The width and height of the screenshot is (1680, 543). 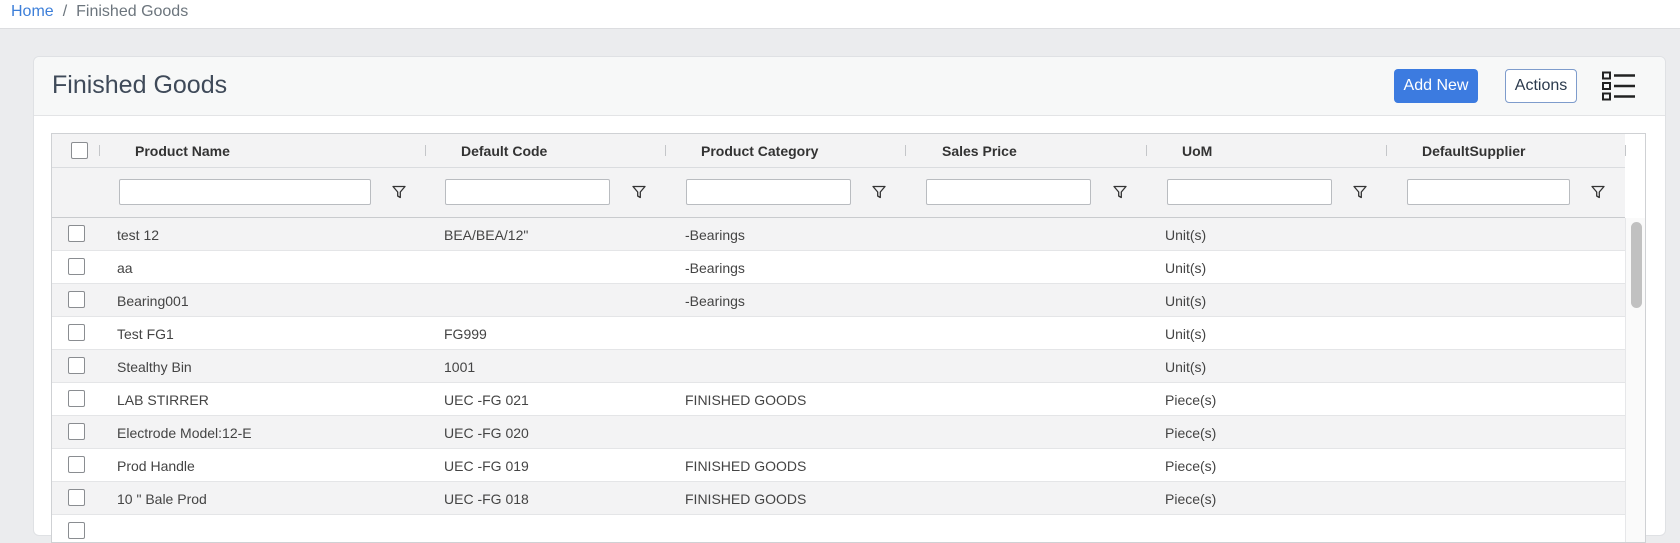 What do you see at coordinates (838, 333) in the screenshot?
I see `table-row: Test FG1 FG999 Unit(s)` at bounding box center [838, 333].